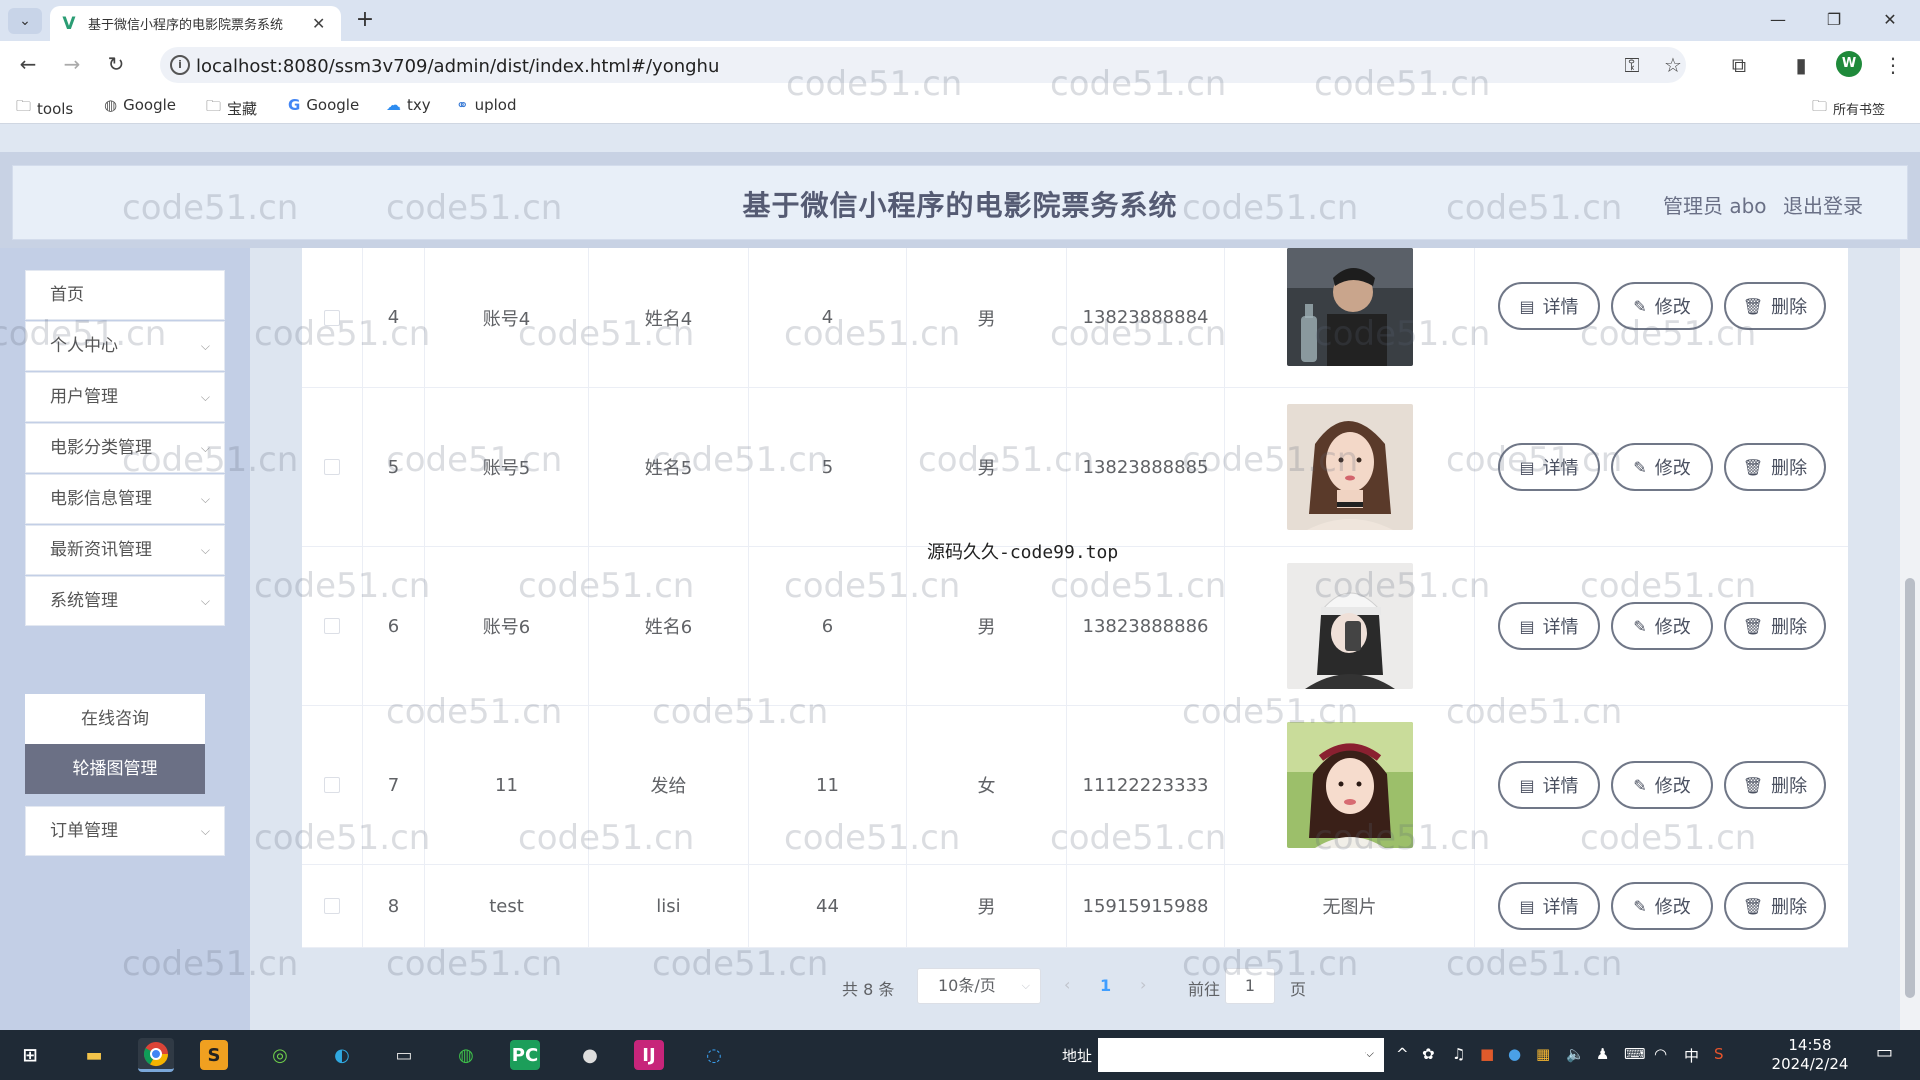 The image size is (1920, 1080). I want to click on file-explorer-icon: ▬, so click(94, 1055).